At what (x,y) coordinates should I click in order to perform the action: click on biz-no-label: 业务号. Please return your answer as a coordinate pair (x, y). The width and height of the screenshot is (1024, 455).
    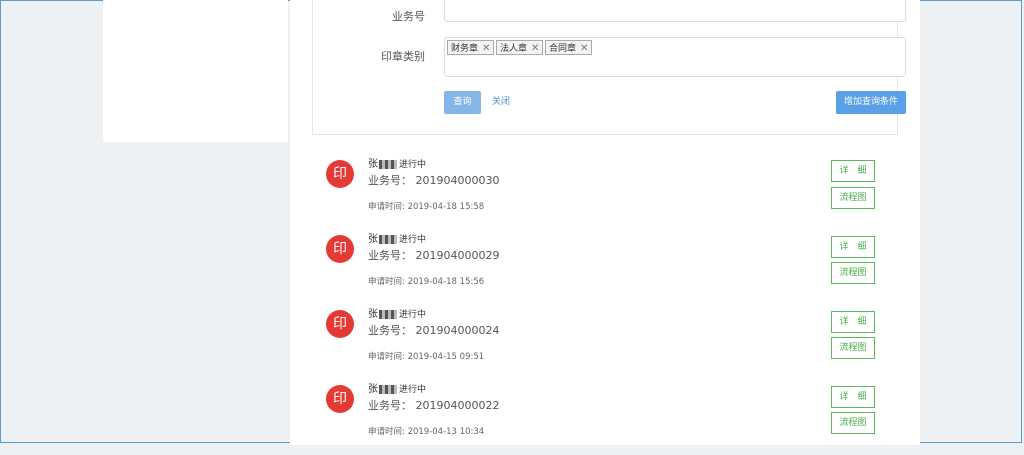
    Looking at the image, I should click on (408, 16).